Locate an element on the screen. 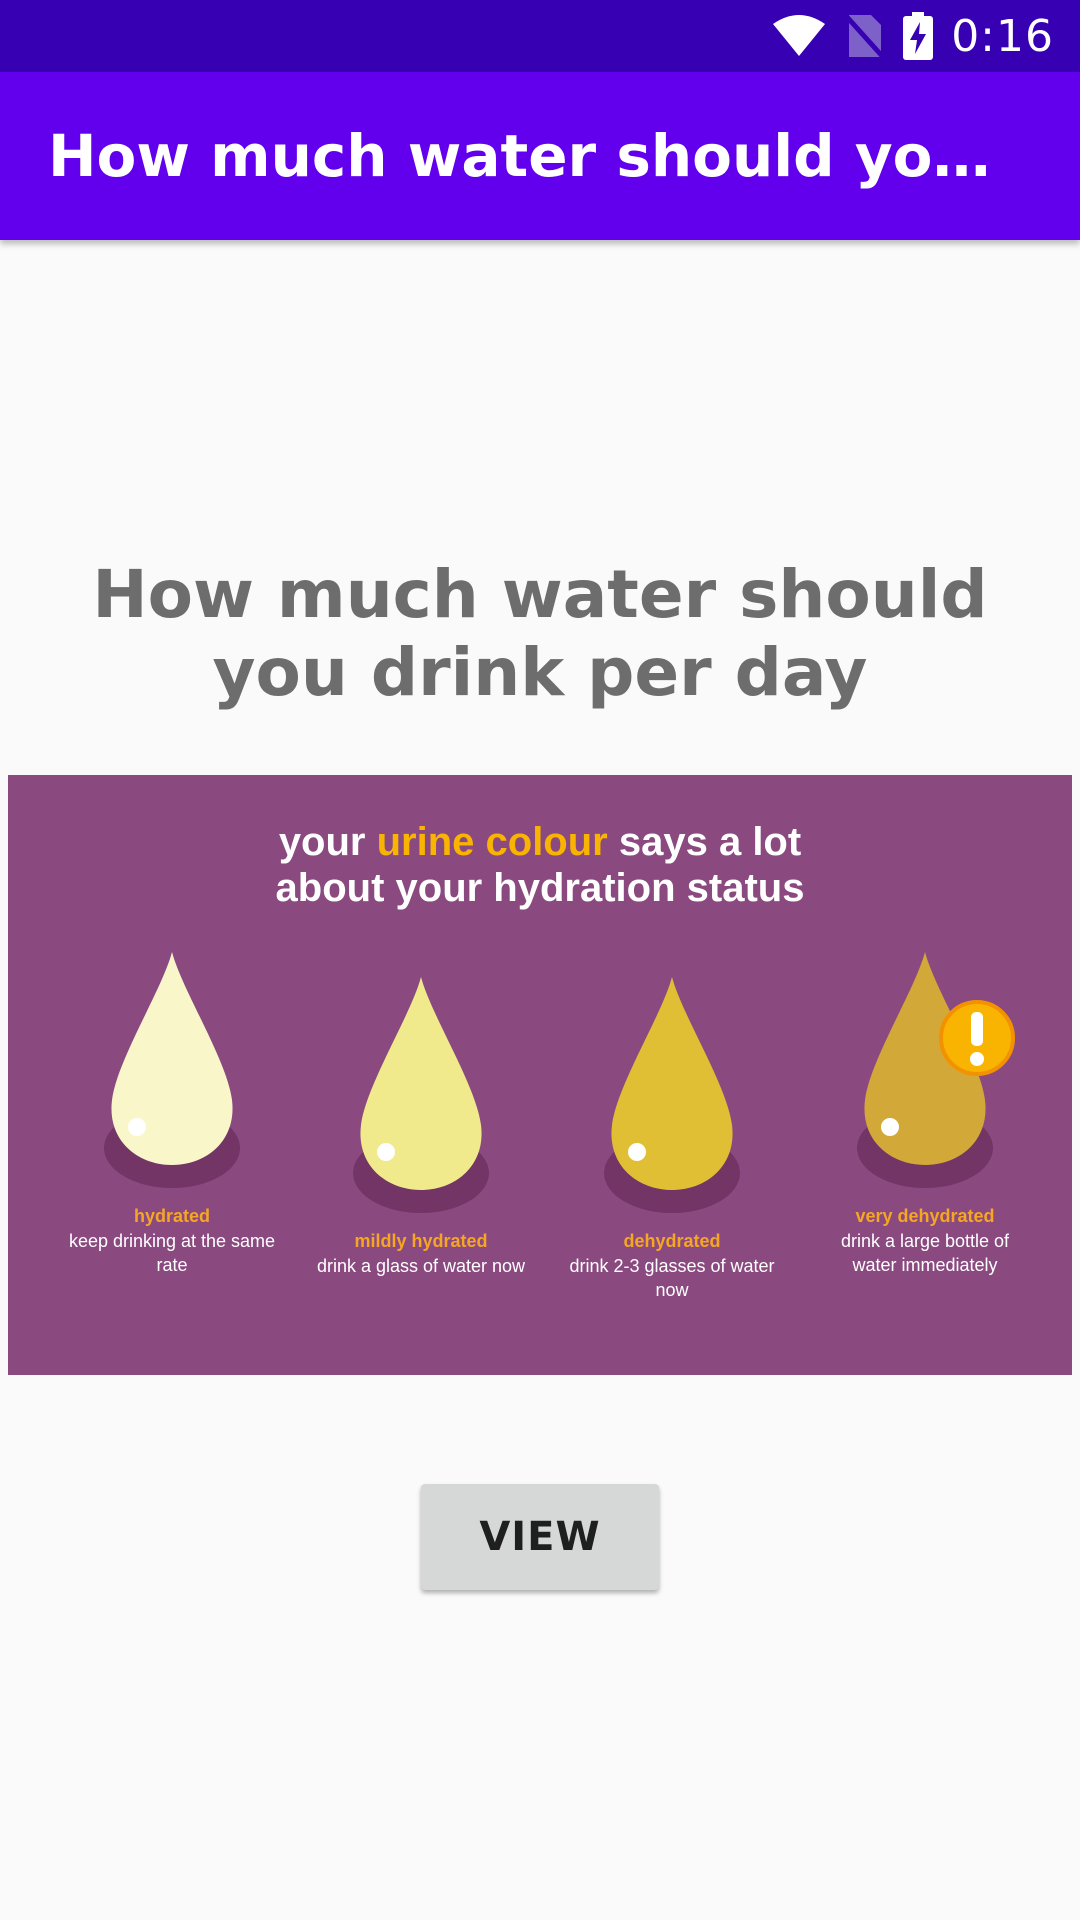  headline-part2: says a lot is located at coordinates (704, 842).